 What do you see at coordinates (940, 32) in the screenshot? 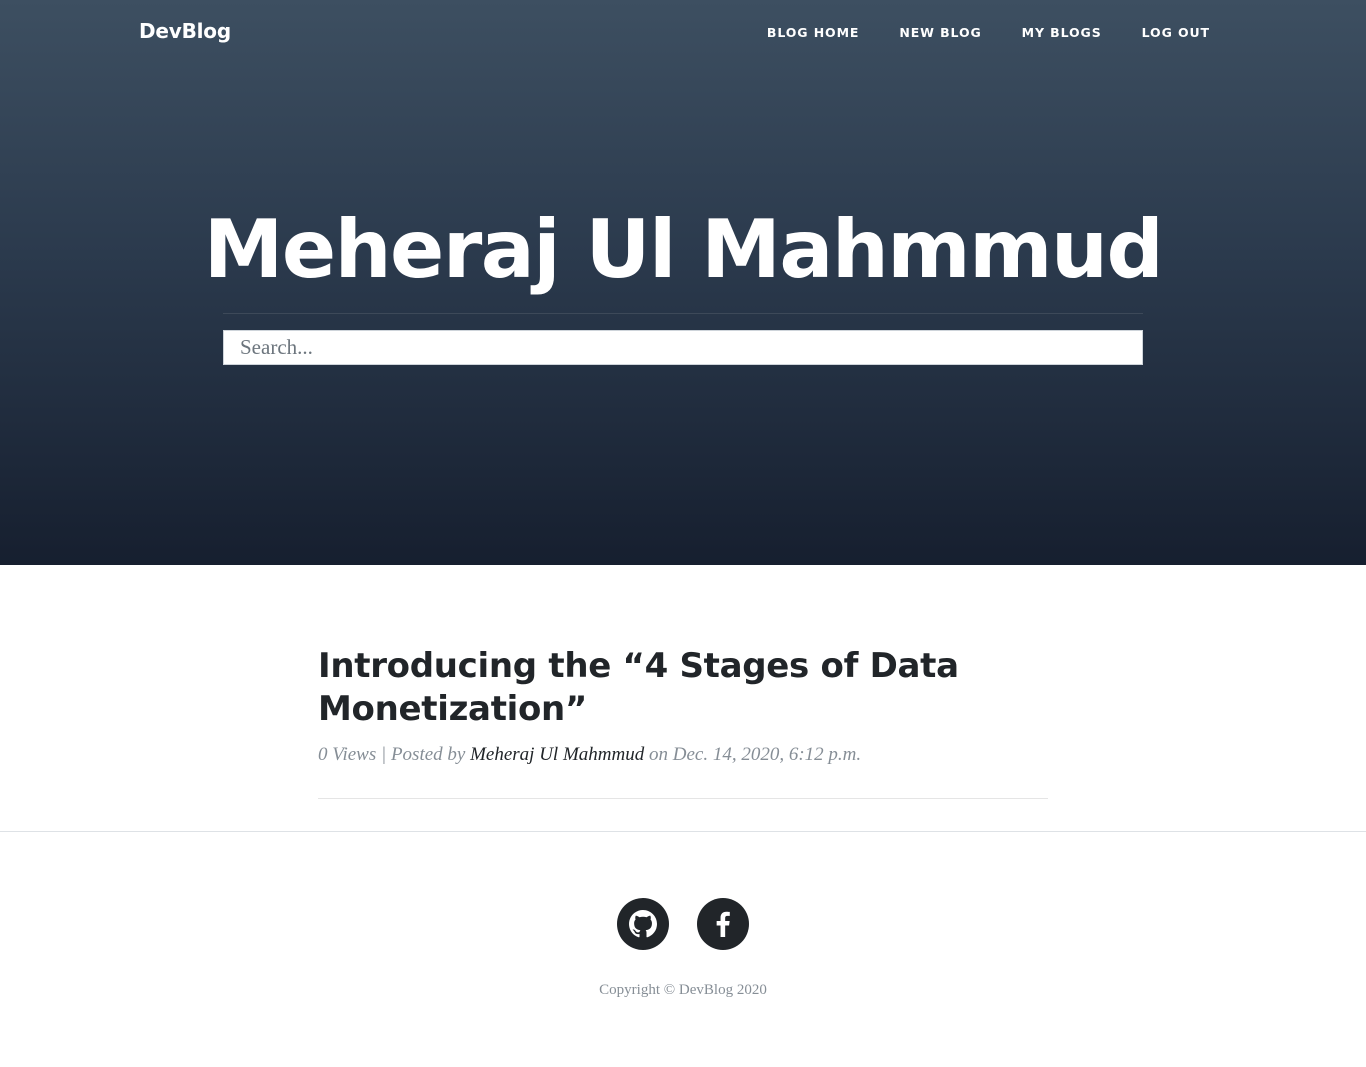
I see `nav-new-blog: New Blog` at bounding box center [940, 32].